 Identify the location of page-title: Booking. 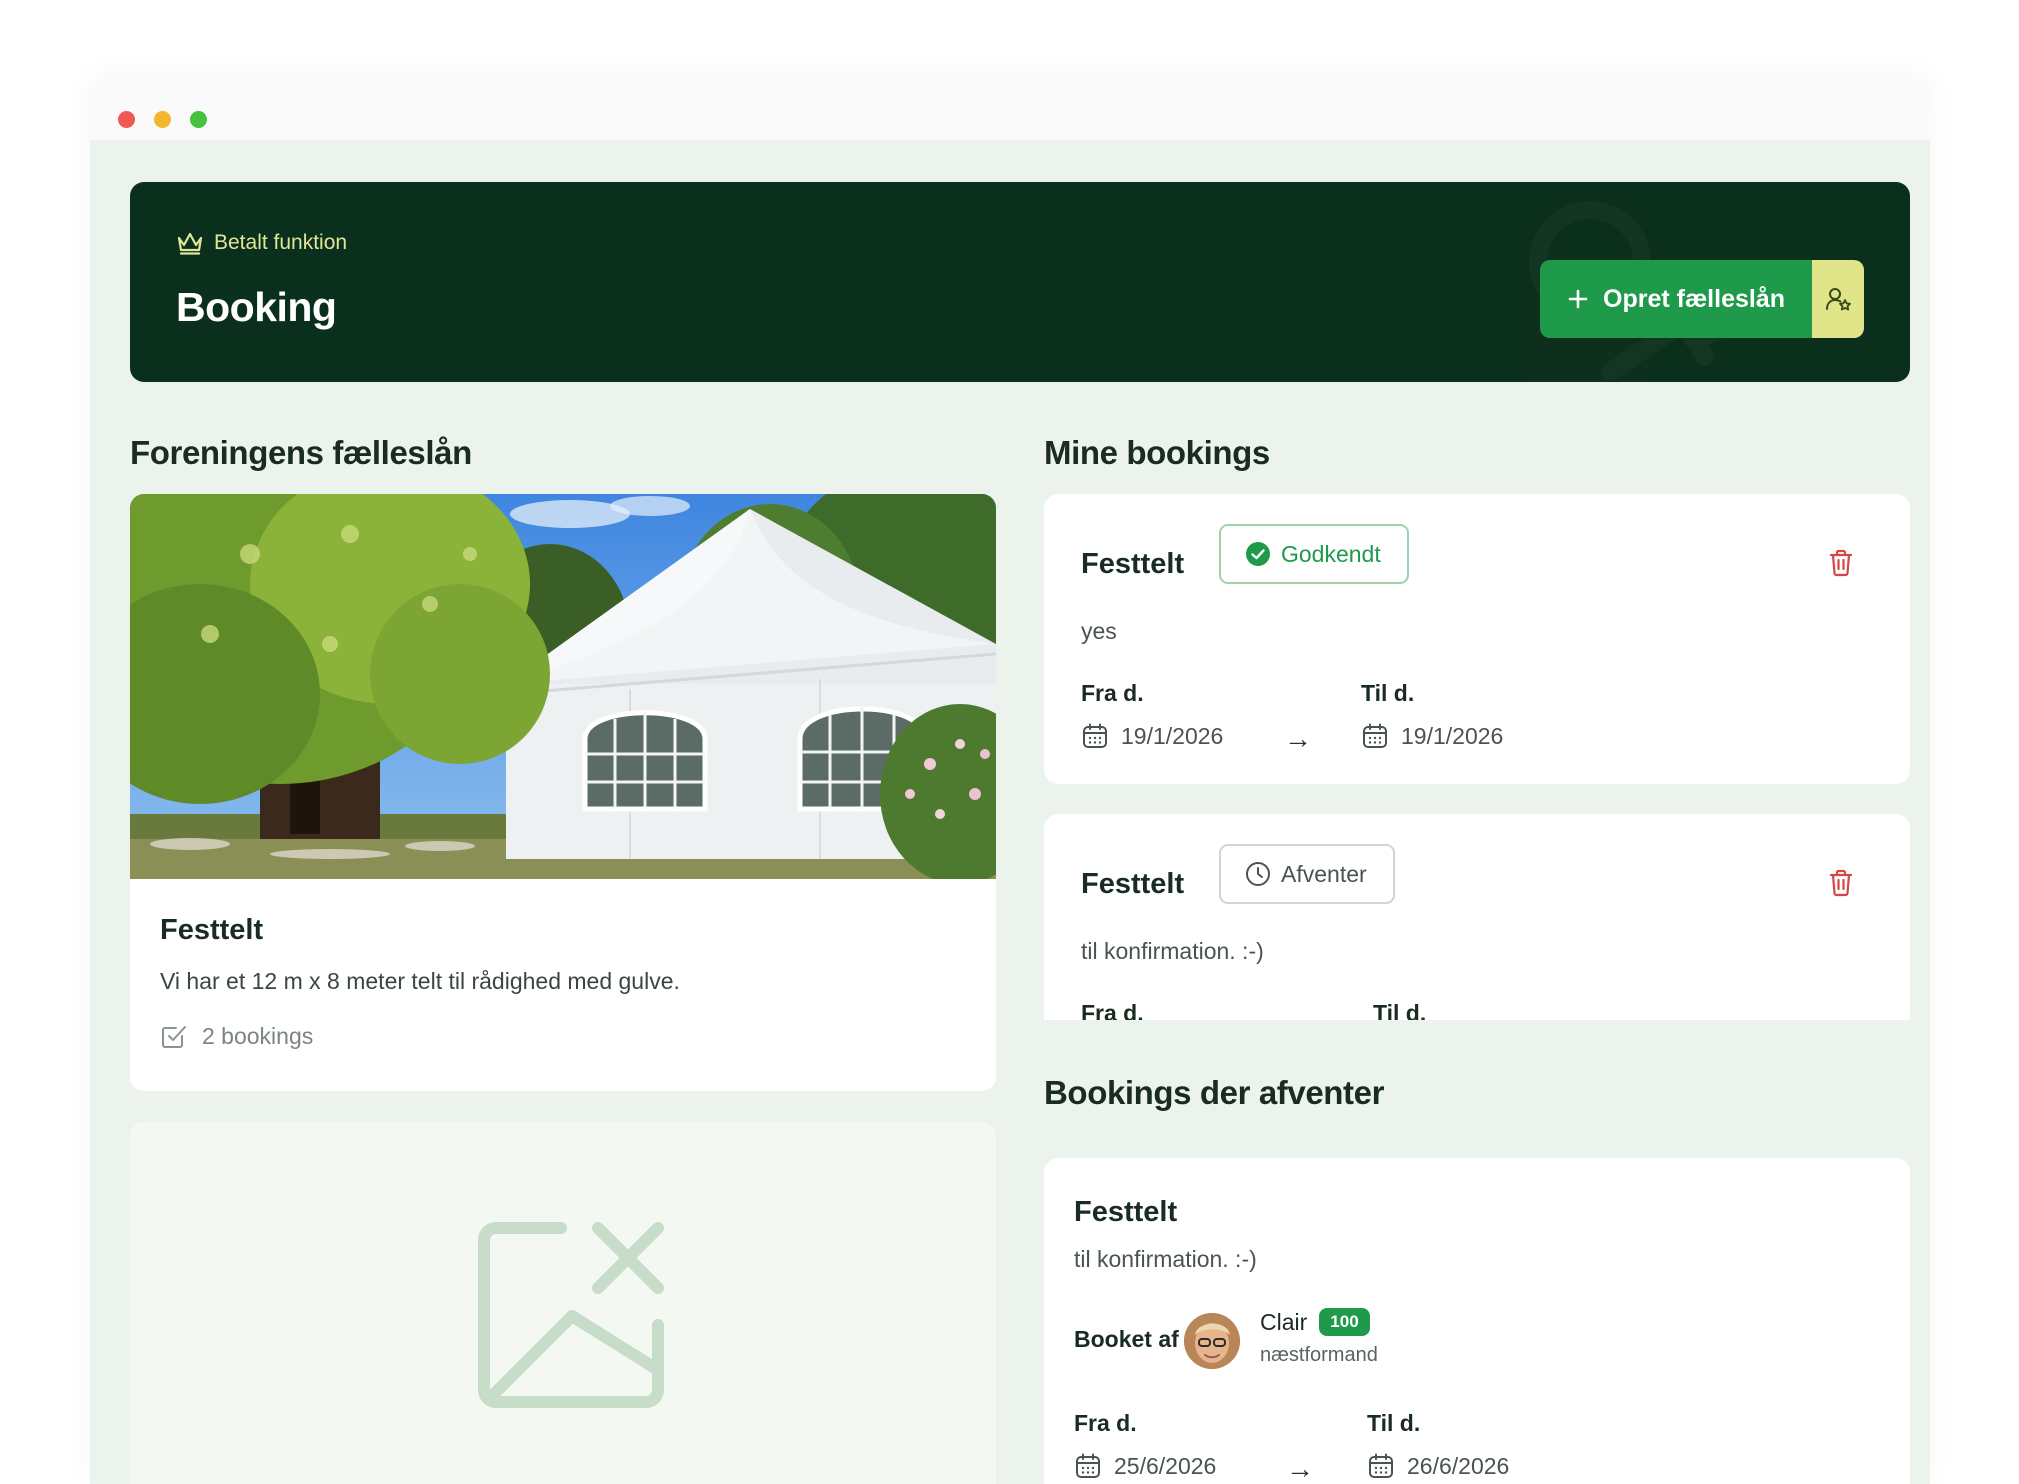
(256, 307).